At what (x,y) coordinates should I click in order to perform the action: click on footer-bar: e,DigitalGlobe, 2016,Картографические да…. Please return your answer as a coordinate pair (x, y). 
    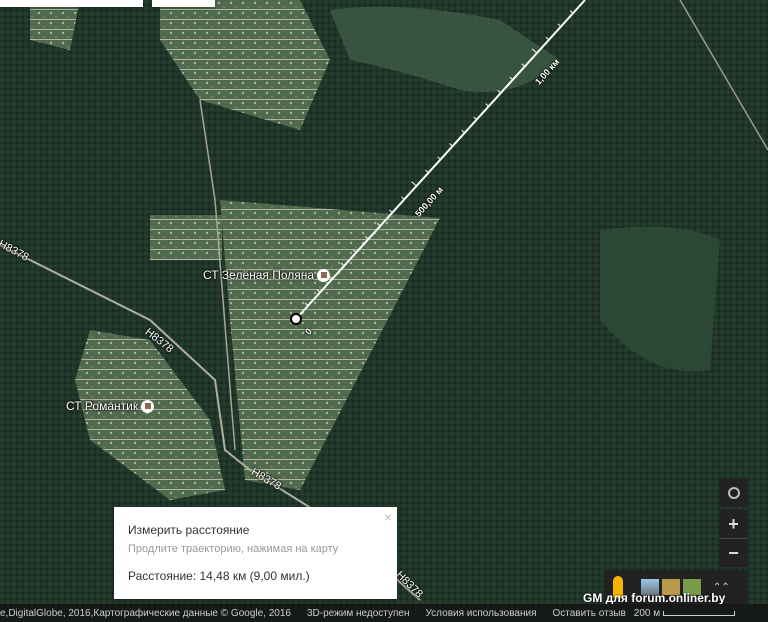
    Looking at the image, I should click on (384, 613).